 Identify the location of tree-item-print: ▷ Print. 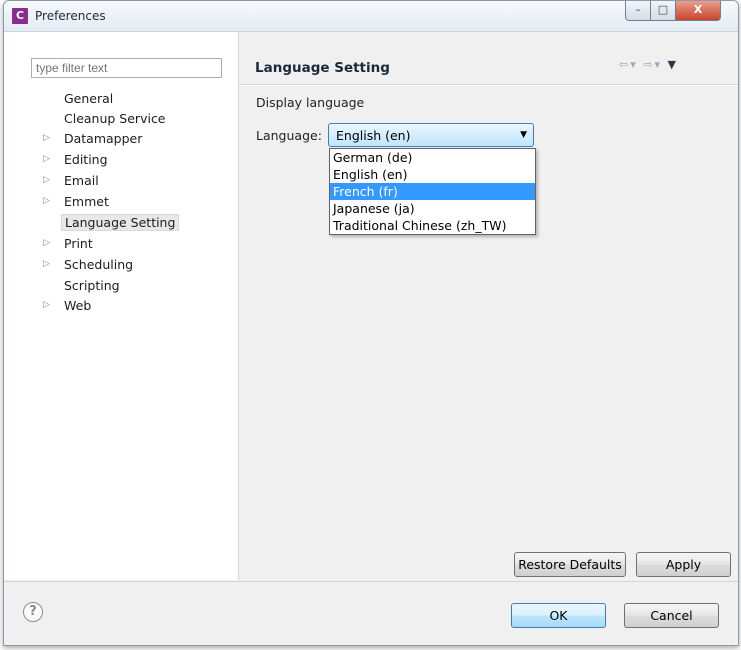
(121, 244).